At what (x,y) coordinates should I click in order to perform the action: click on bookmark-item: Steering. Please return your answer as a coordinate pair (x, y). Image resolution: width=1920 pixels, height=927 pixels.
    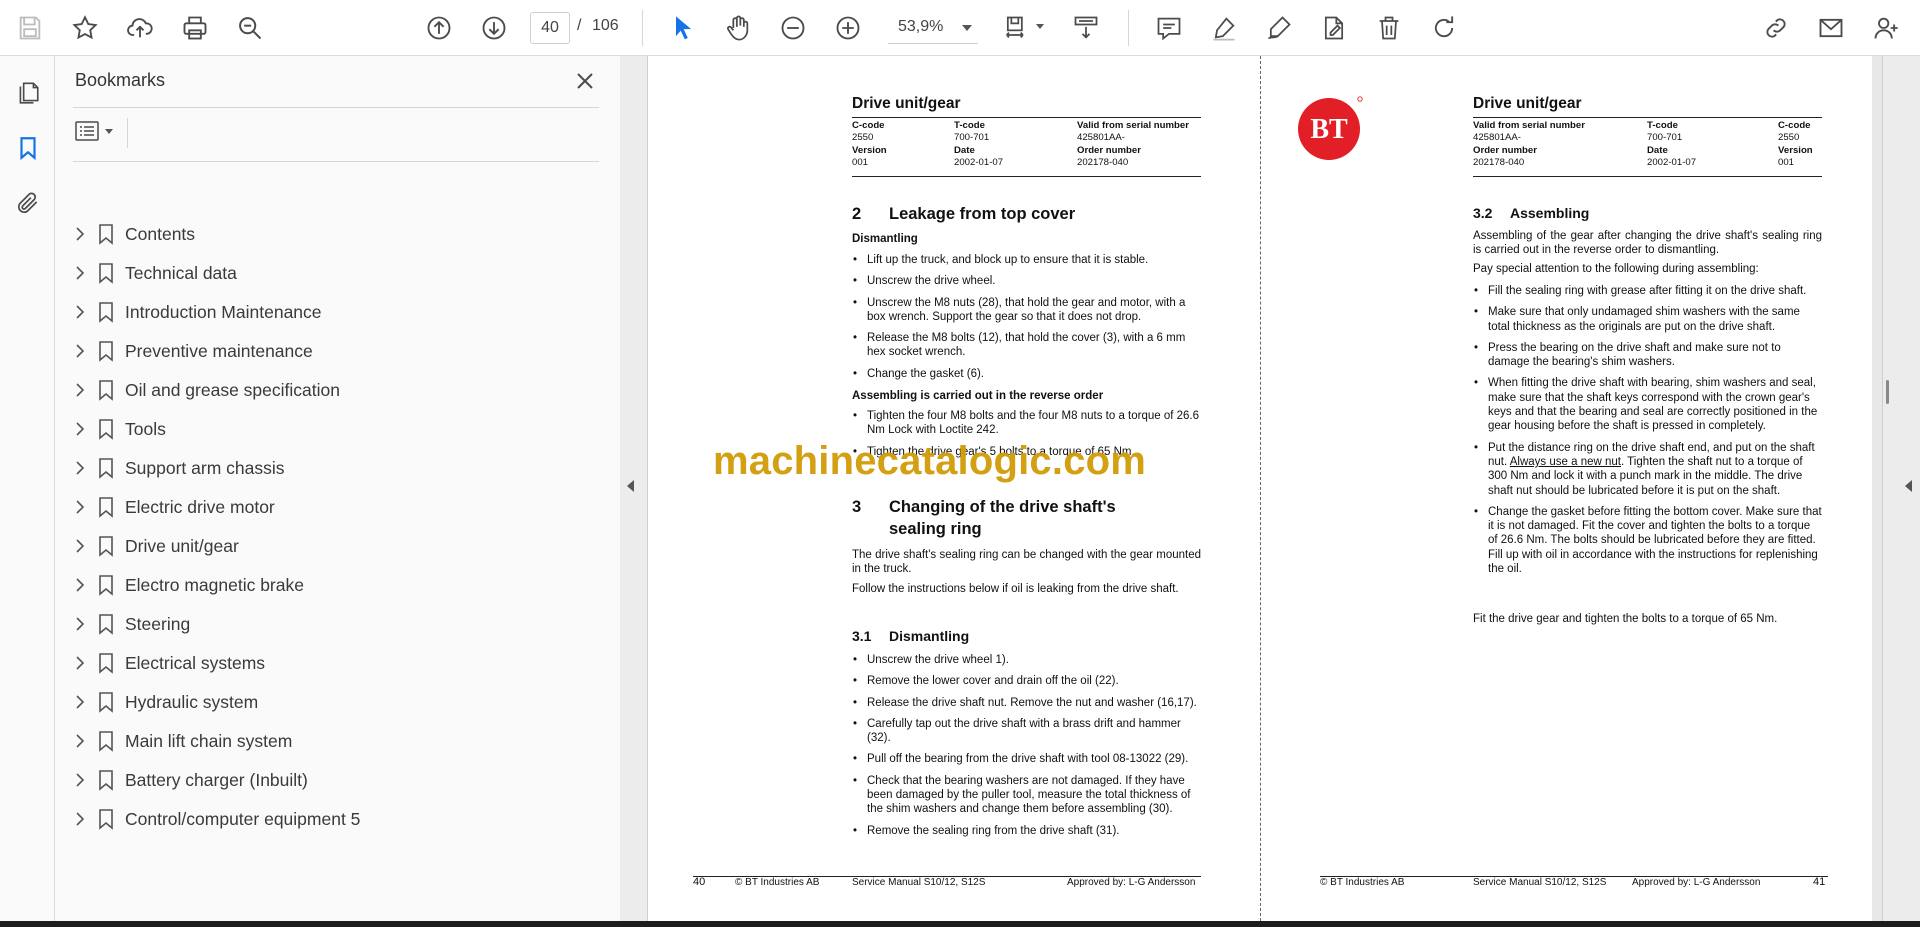
    Looking at the image, I should click on (325, 624).